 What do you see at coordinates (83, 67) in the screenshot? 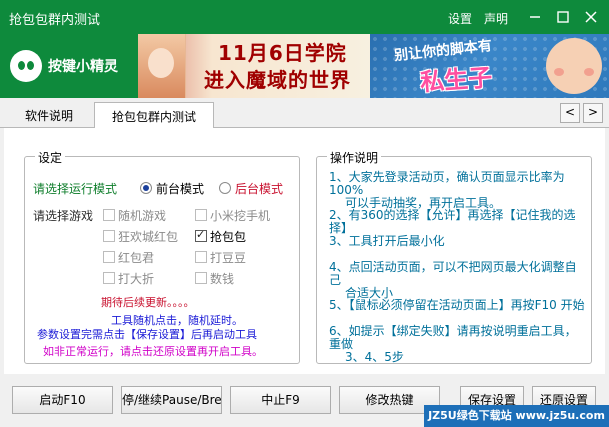
I see `logo-text: 按键小精灵` at bounding box center [83, 67].